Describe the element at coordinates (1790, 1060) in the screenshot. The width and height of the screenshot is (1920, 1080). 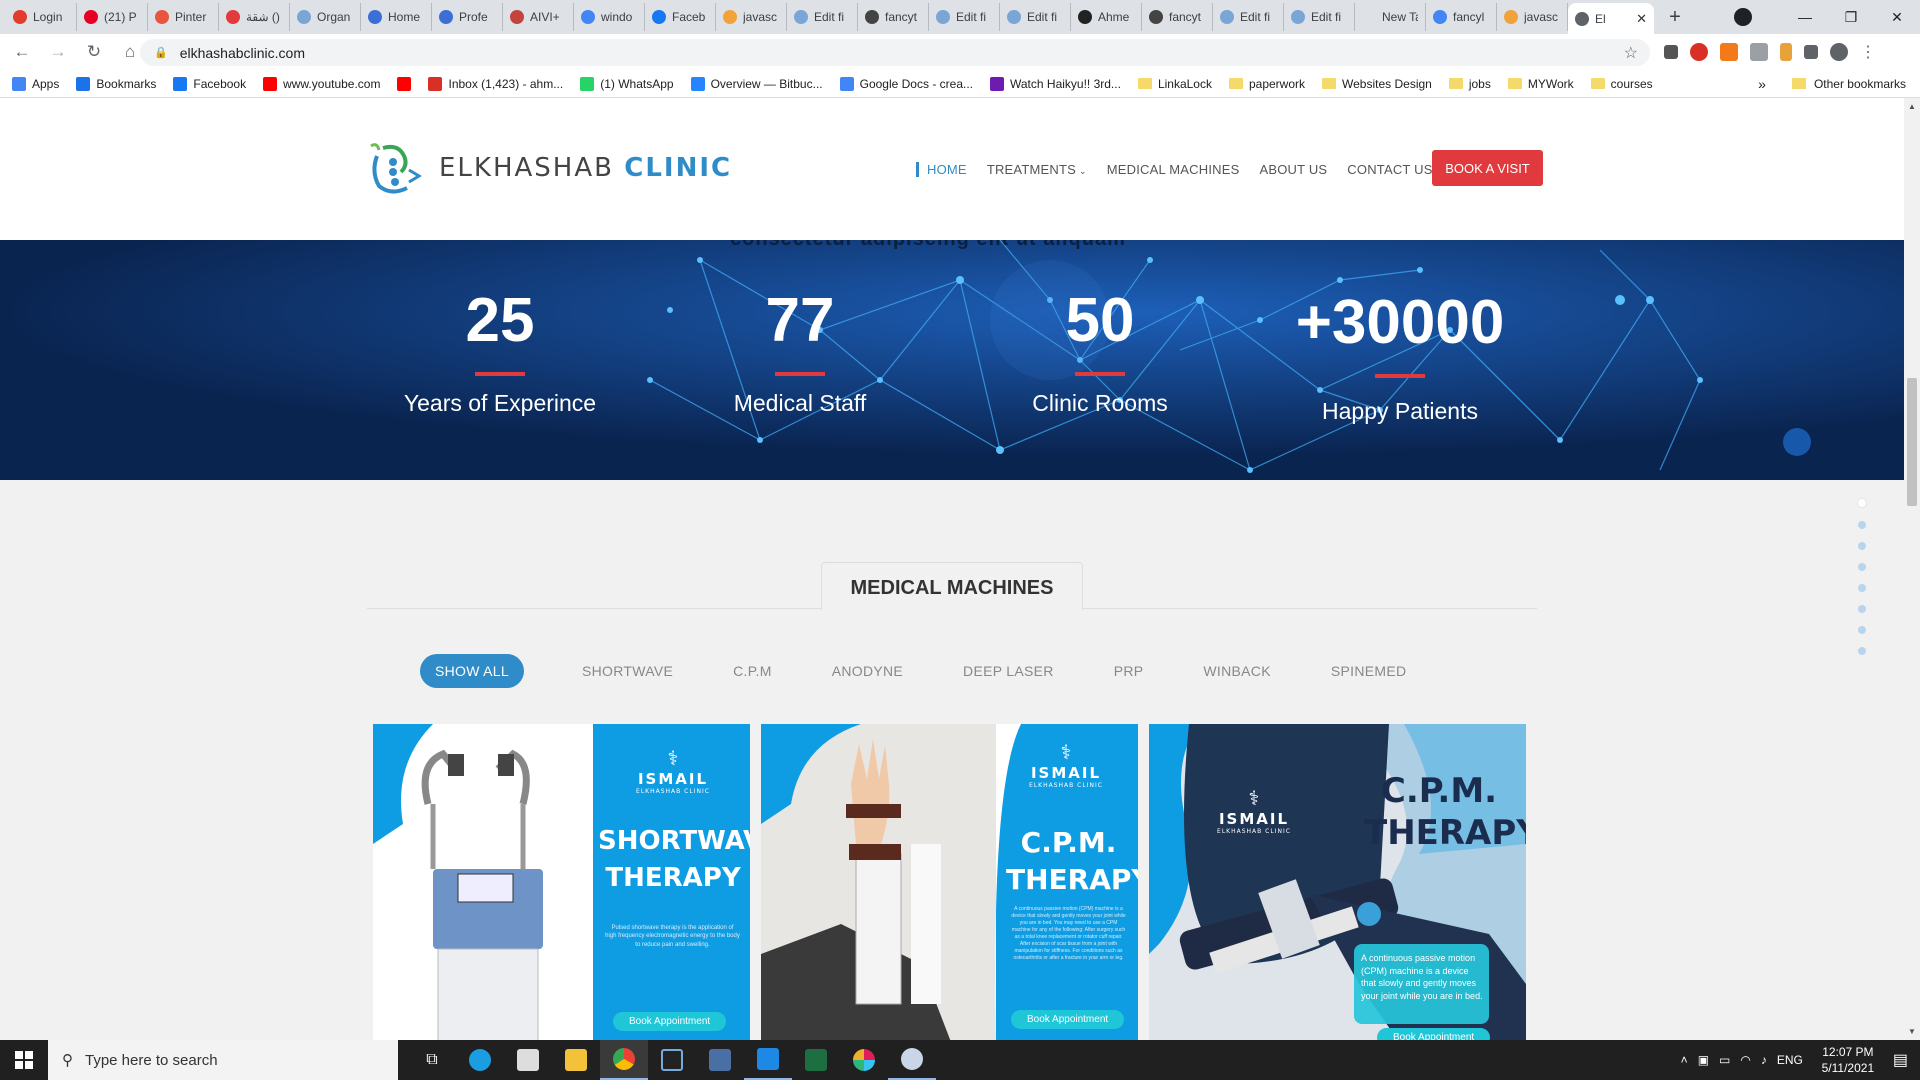
I see `language-indicator: ENG` at that location.